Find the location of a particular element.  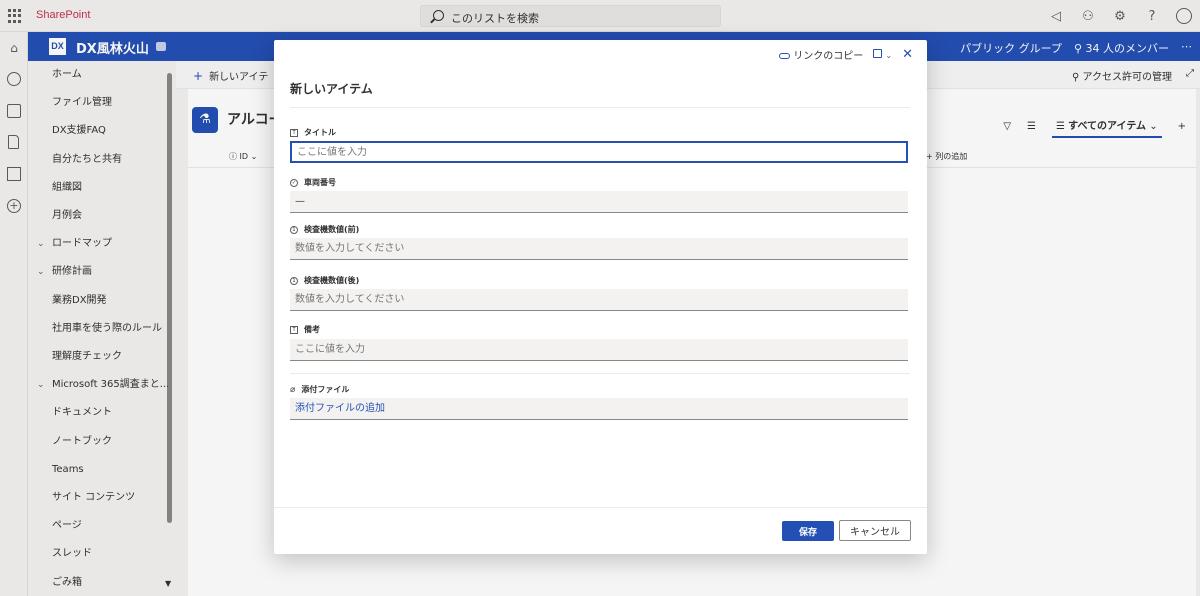

title-field-label: T タイトル is located at coordinates (313, 132).